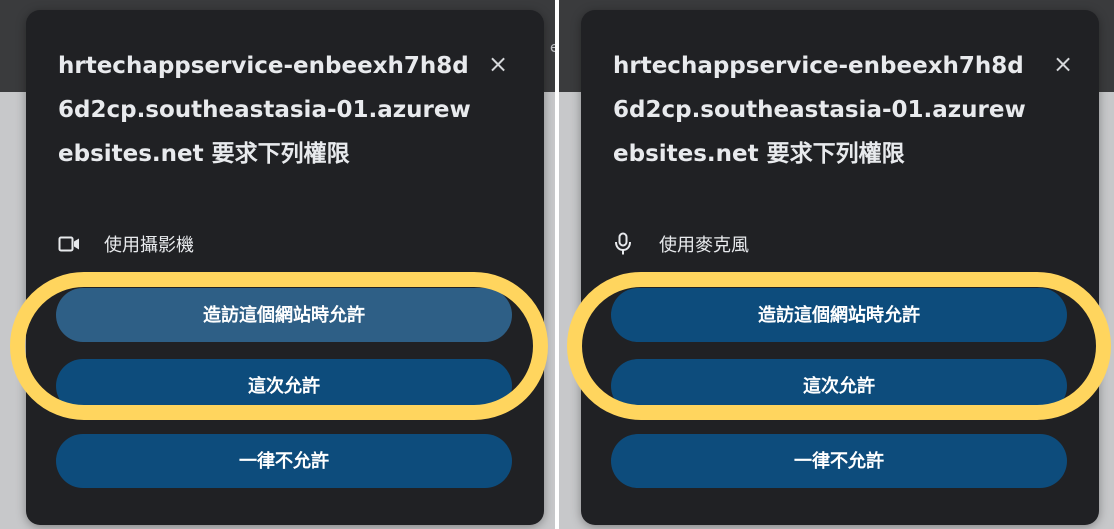 The image size is (1114, 529). I want to click on microphone-icon, so click(627, 244).